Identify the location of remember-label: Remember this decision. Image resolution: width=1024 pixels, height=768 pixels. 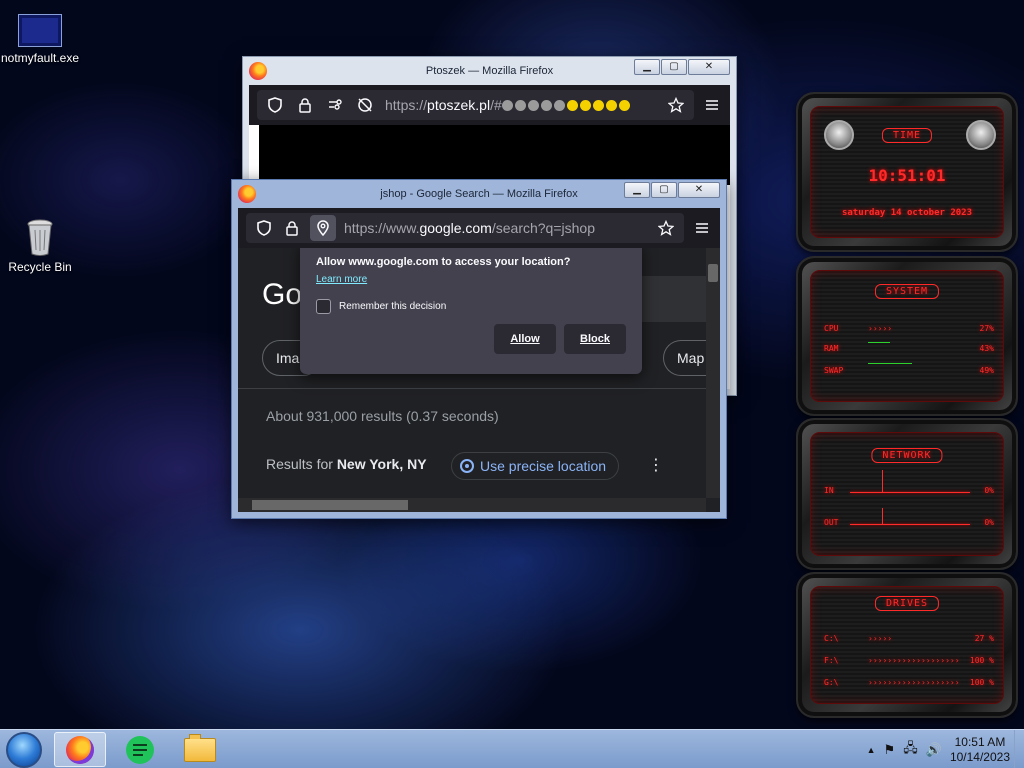
(393, 306).